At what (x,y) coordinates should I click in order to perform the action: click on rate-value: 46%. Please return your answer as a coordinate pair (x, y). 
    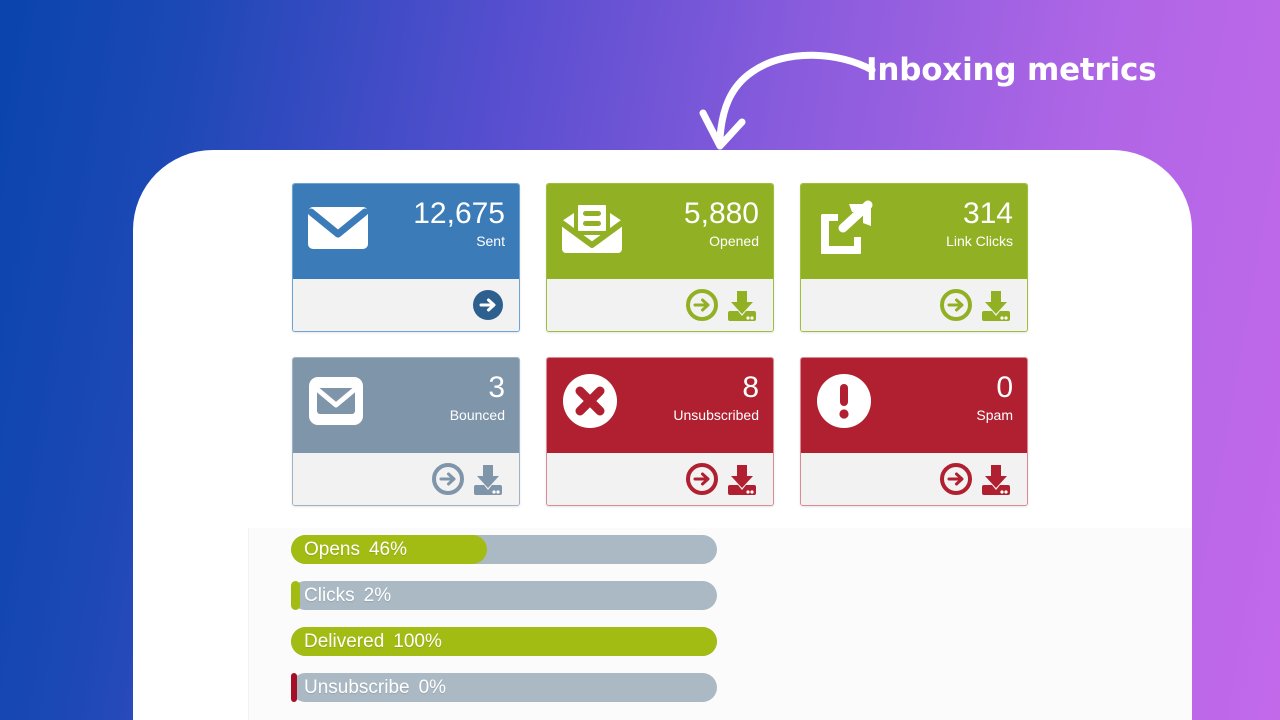
    Looking at the image, I should click on (388, 549).